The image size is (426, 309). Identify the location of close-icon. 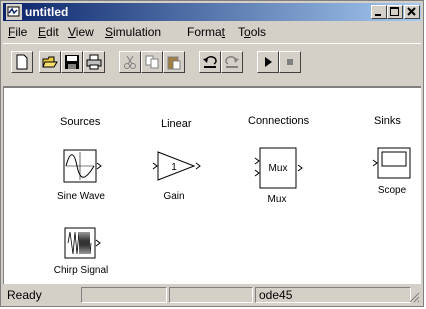
(411, 11).